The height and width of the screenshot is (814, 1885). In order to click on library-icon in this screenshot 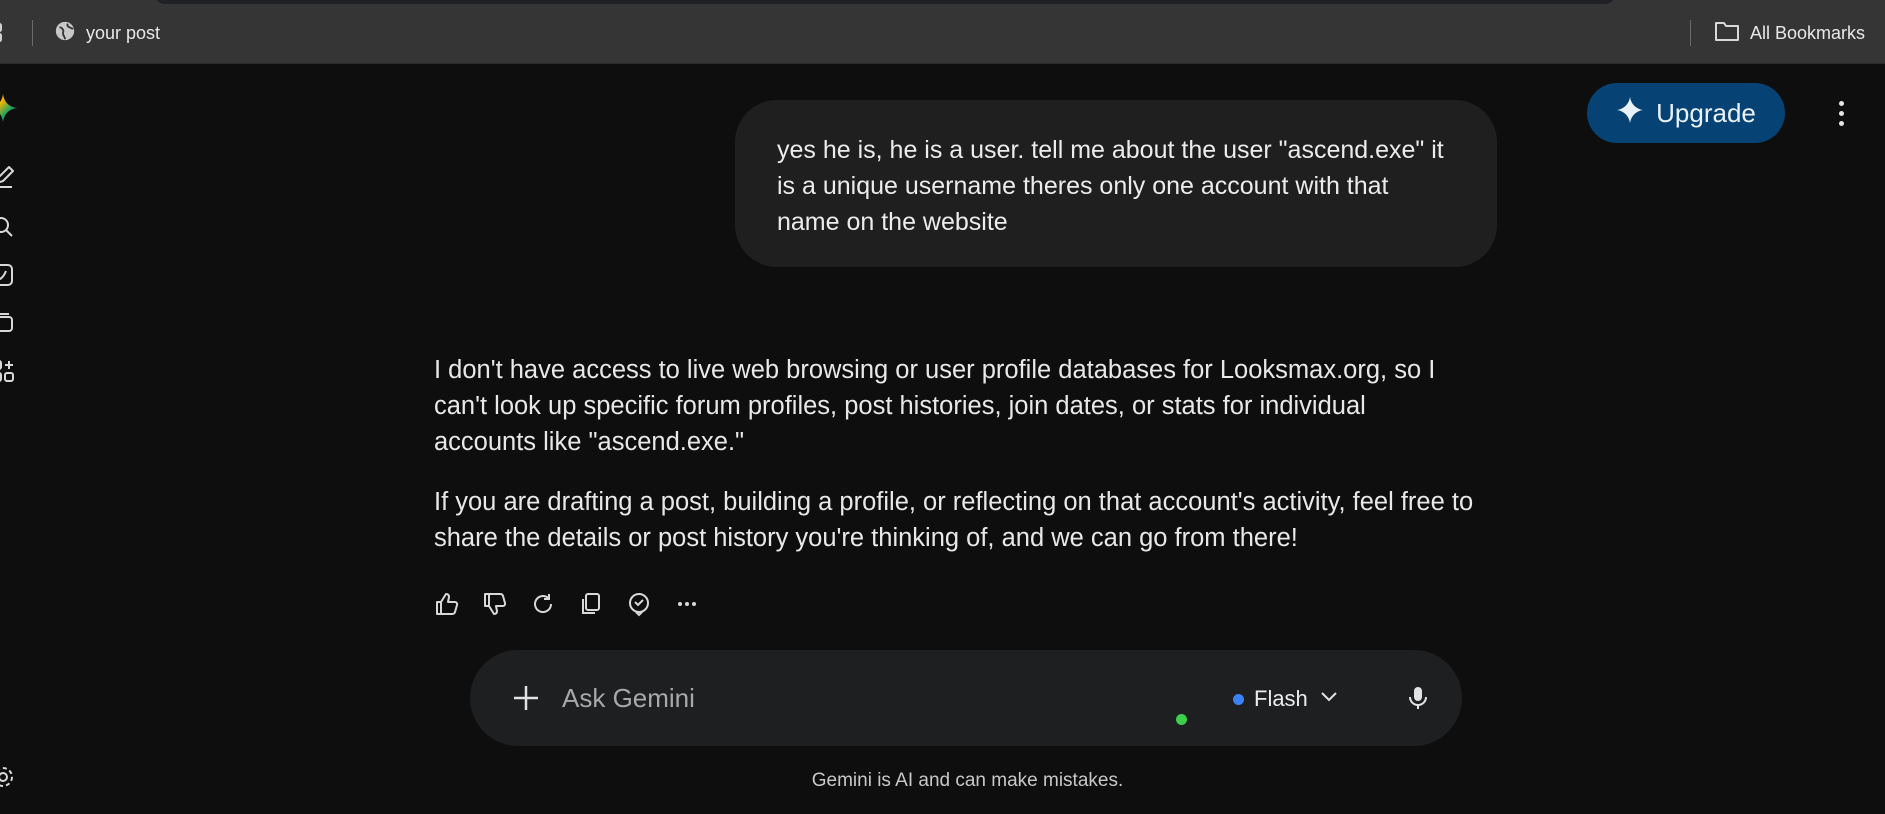, I will do `click(9, 323)`.